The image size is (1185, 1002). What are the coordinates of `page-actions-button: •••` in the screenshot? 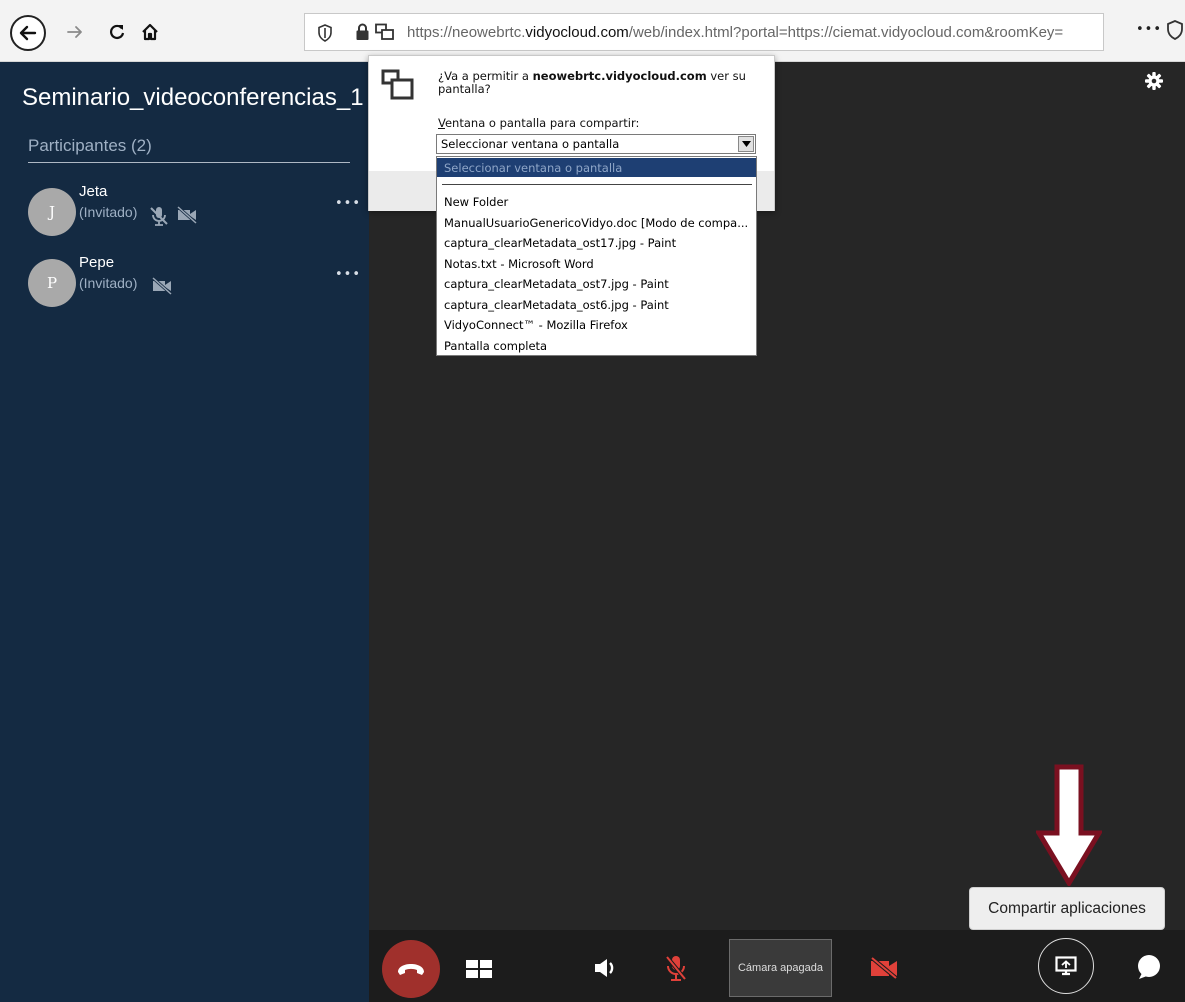 It's located at (1149, 29).